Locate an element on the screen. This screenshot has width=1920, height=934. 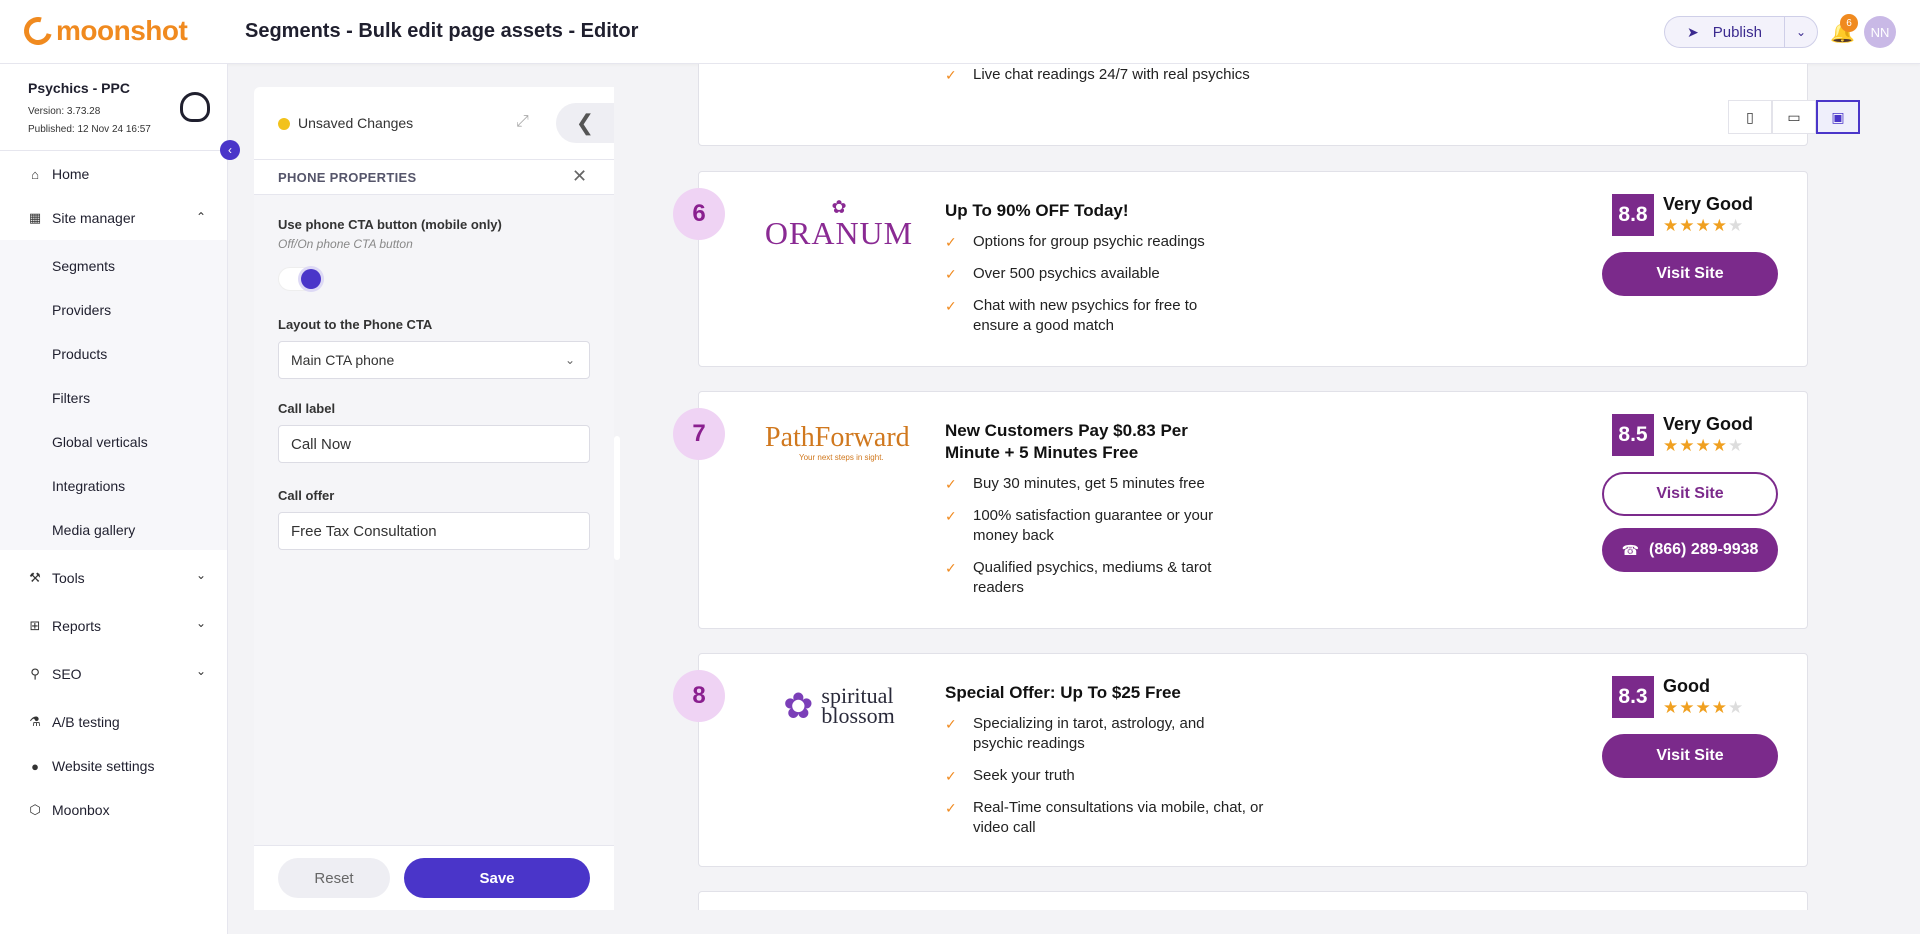
sidebar-item-label: Home is located at coordinates (71, 174).